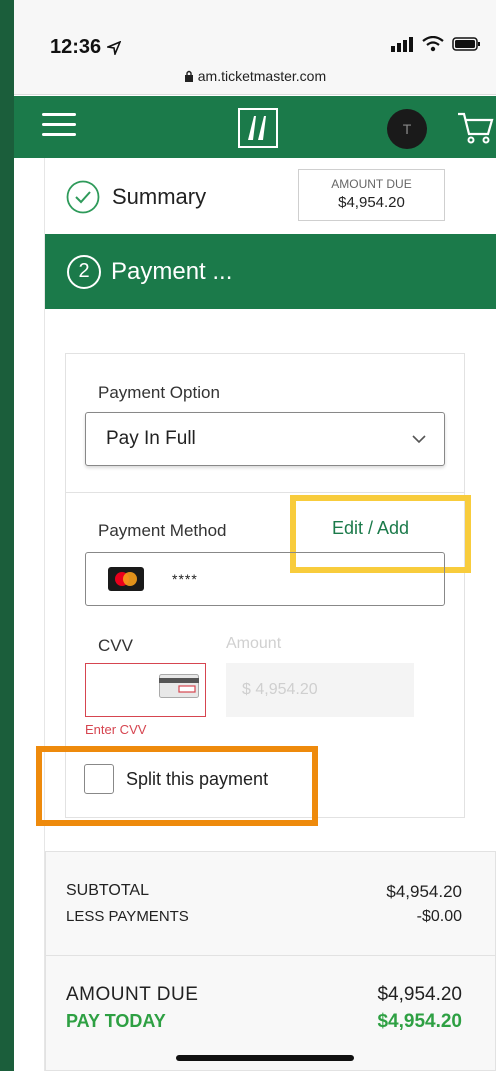 Image resolution: width=496 pixels, height=1071 pixels. What do you see at coordinates (185, 579) in the screenshot?
I see `card-number-masked: ****` at bounding box center [185, 579].